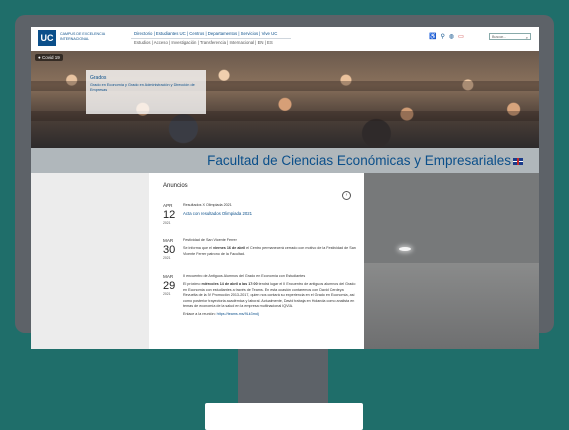 Image resolution: width=569 pixels, height=430 pixels. I want to click on campus-label: CAMPUS DE EXCELENCIA INTERNACIONAL, so click(82, 36).